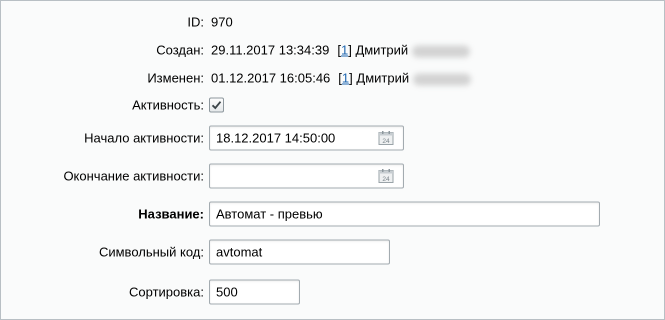  Describe the element at coordinates (341, 50) in the screenshot. I see `created-value: 29.11.2017 13:34:39 [1] Дмитрий` at that location.